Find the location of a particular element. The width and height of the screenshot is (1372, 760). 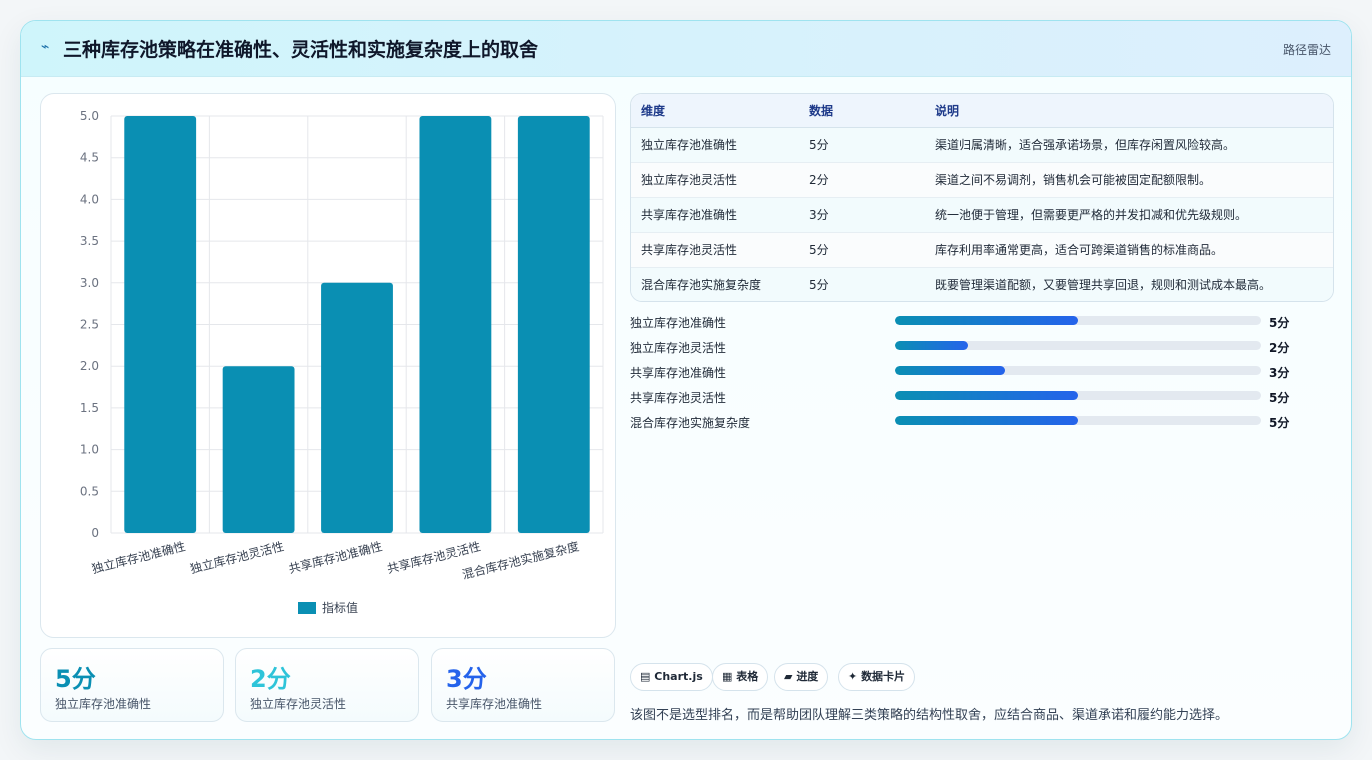

progress-row: 混合库存池实施复杂度 5分 is located at coordinates (982, 423).